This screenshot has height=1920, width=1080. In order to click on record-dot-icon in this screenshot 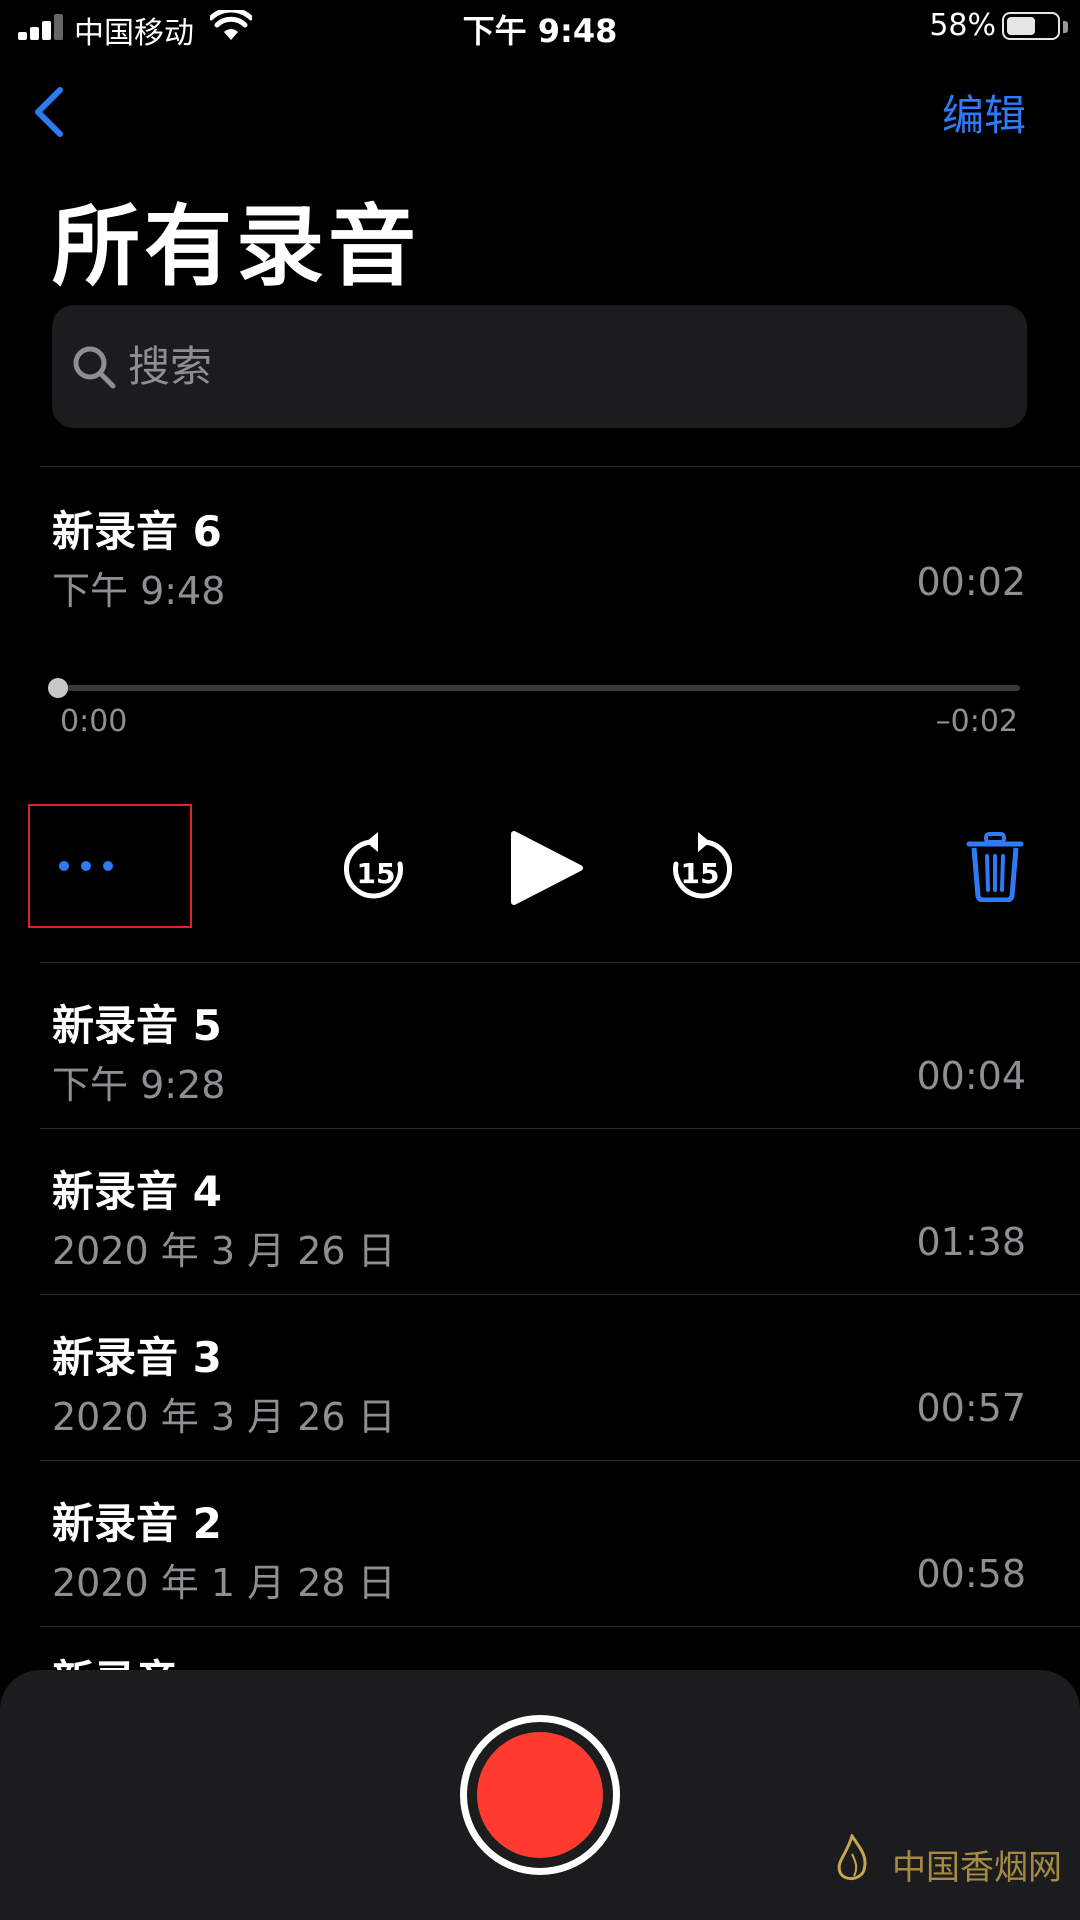, I will do `click(540, 1795)`.